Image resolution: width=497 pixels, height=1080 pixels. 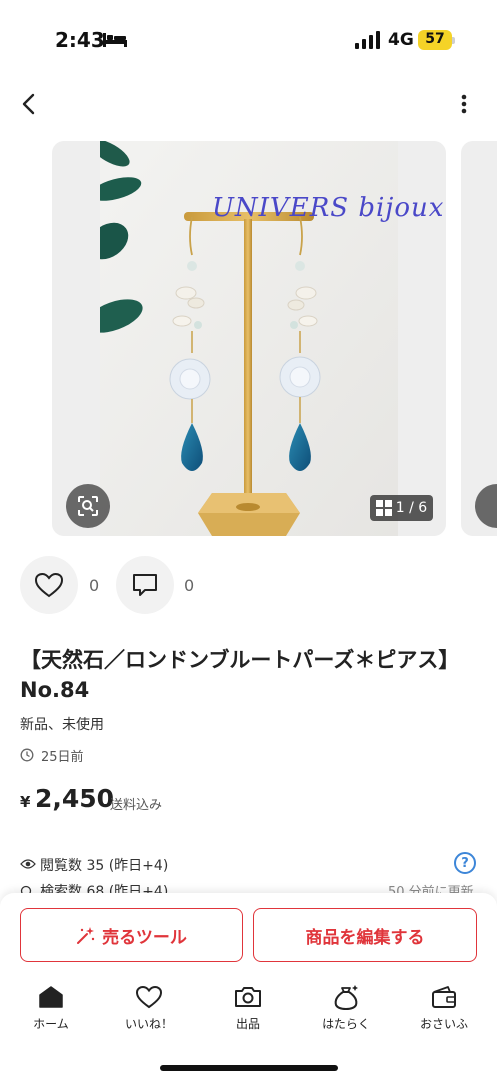 I want to click on battery-tip, so click(x=453, y=40).